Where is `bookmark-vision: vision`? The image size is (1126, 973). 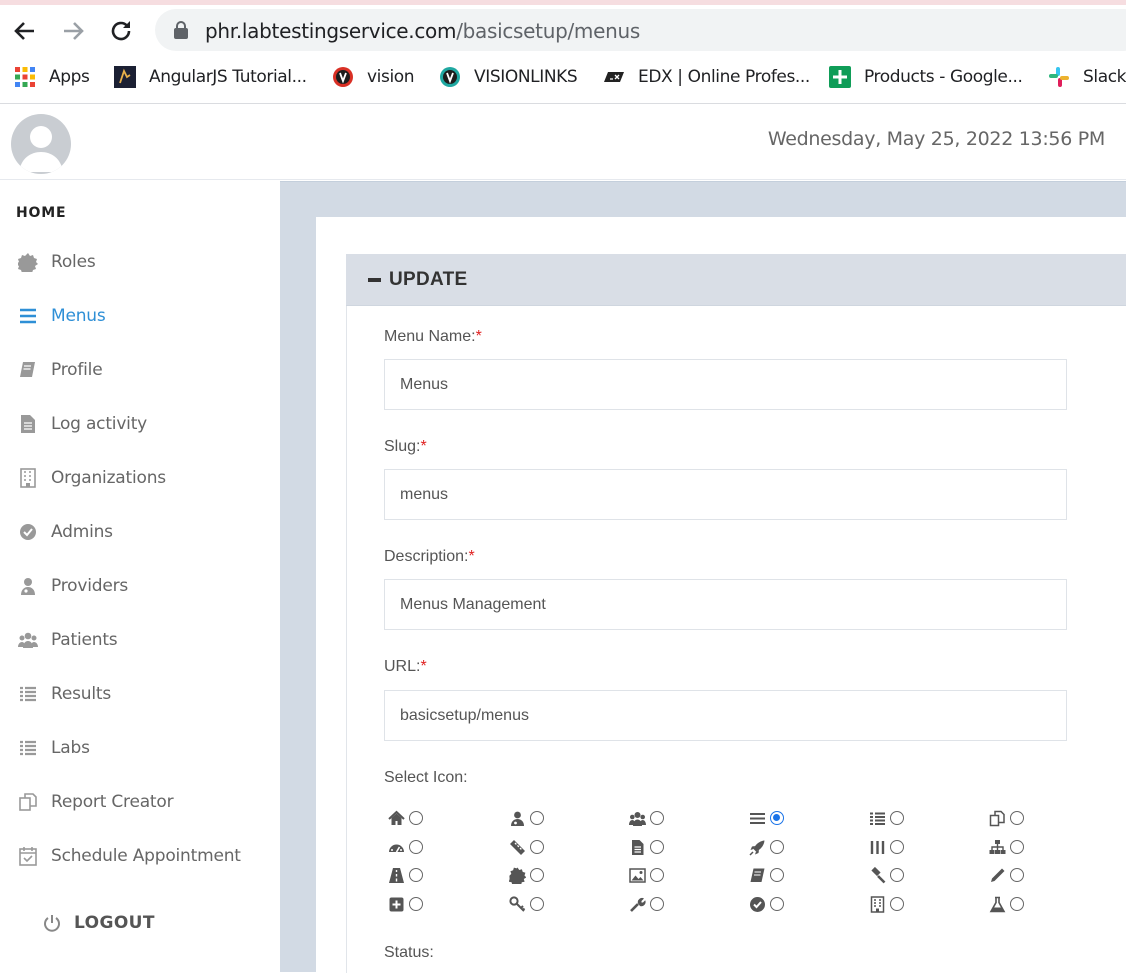 bookmark-vision: vision is located at coordinates (373, 77).